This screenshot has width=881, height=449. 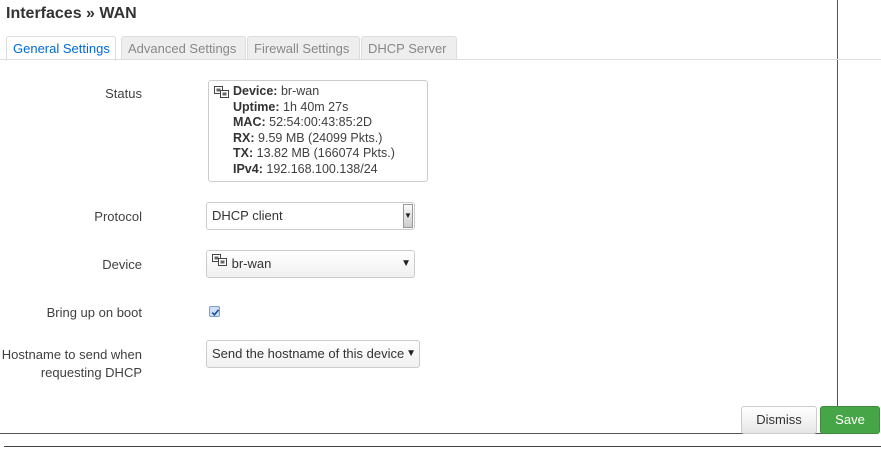 What do you see at coordinates (276, 91) in the screenshot?
I see `status-line-device: Device: br-wan` at bounding box center [276, 91].